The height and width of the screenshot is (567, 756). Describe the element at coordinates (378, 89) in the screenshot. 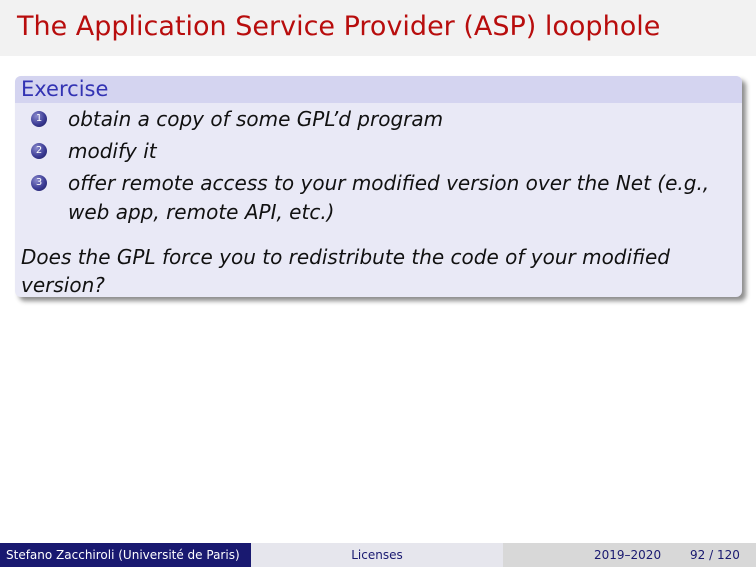

I see `block-header: Exercise` at that location.